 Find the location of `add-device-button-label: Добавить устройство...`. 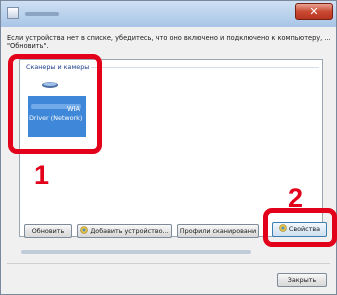

add-device-button-label: Добавить устройство... is located at coordinates (129, 231).